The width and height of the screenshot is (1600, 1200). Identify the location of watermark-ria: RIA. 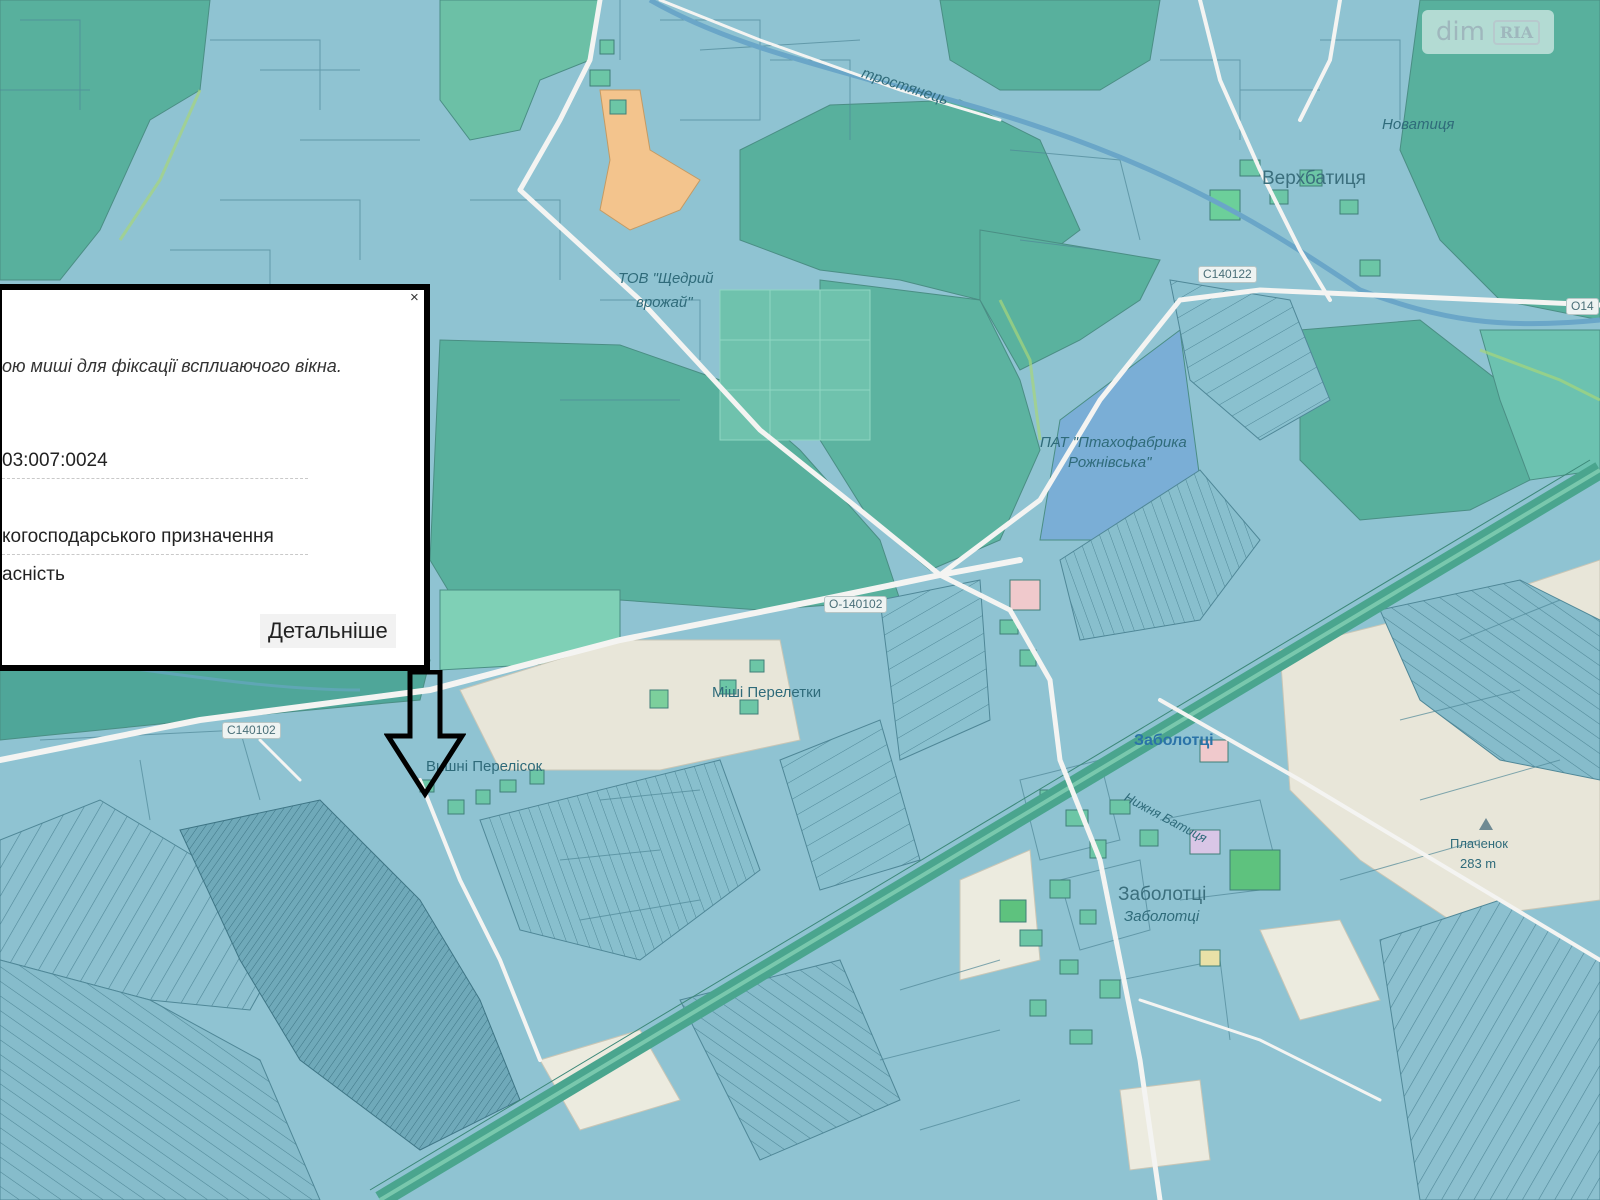
(1516, 32).